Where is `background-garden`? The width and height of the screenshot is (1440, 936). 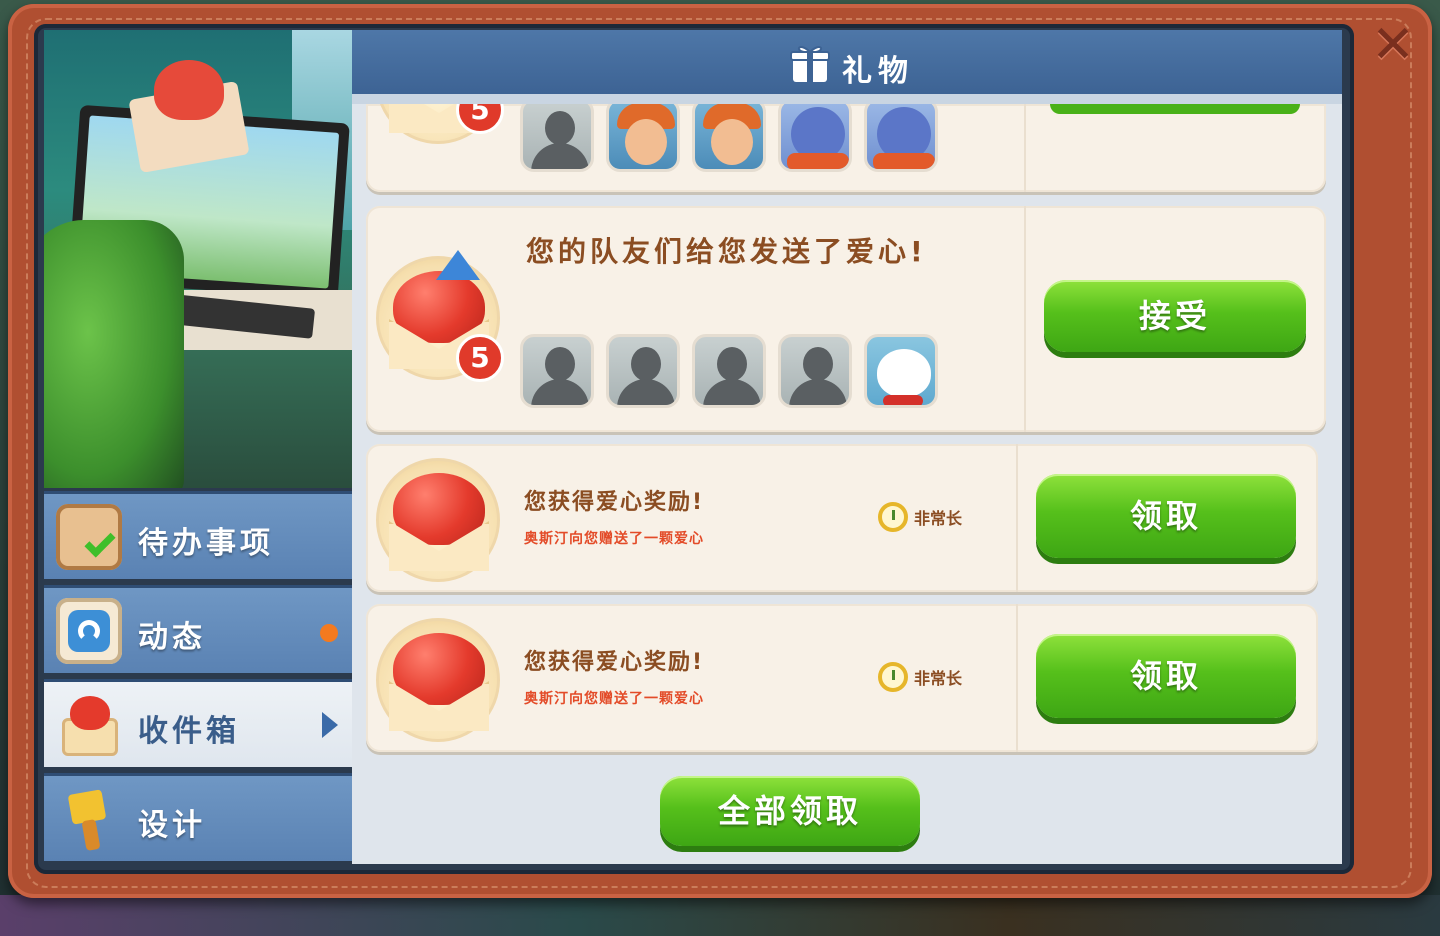 background-garden is located at coordinates (720, 915).